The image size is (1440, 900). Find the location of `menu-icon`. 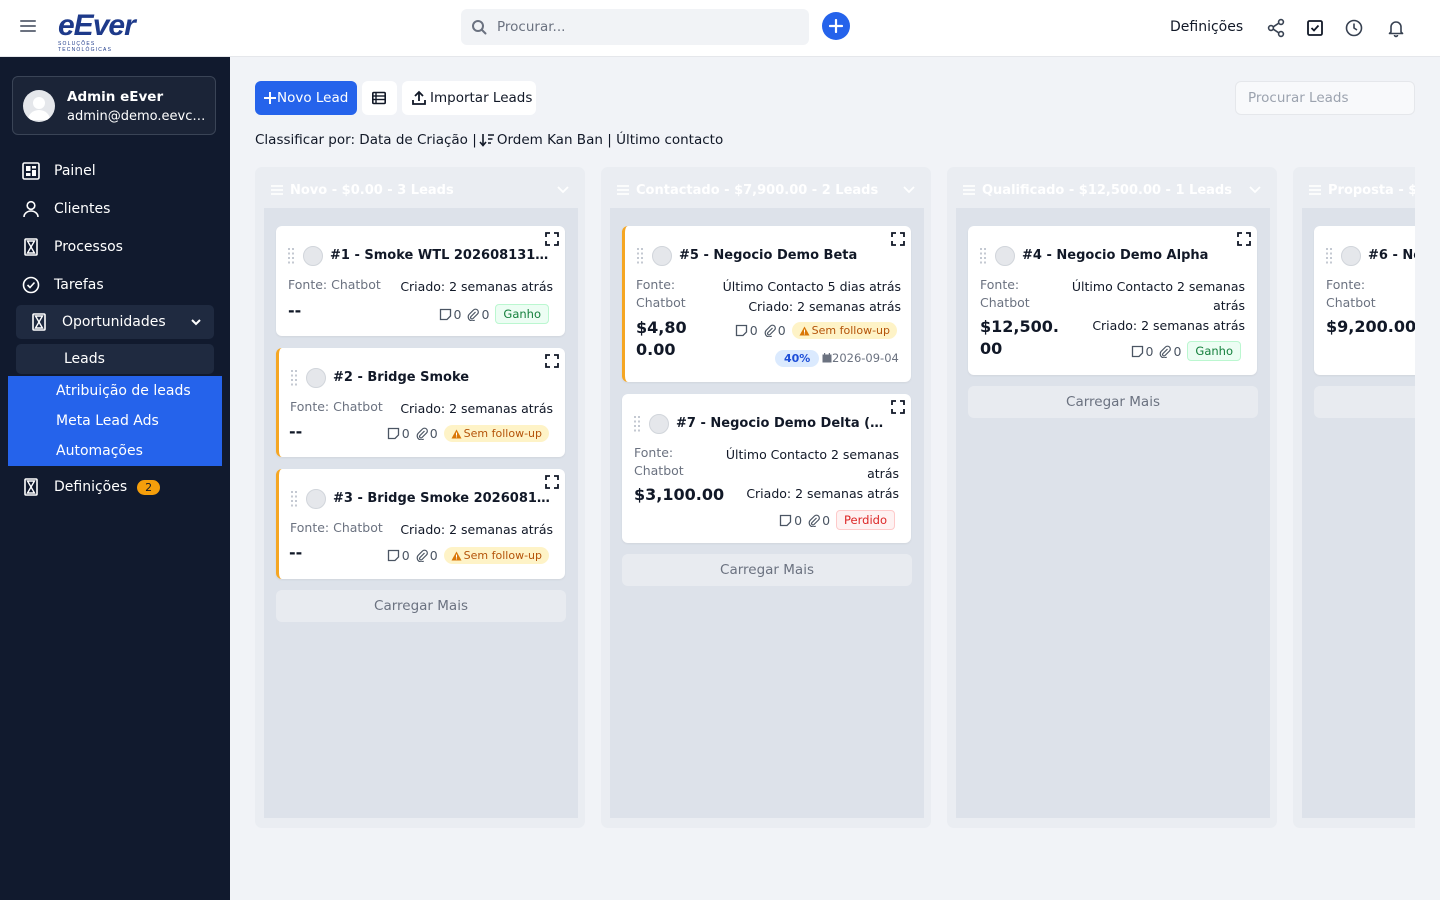

menu-icon is located at coordinates (28, 27).